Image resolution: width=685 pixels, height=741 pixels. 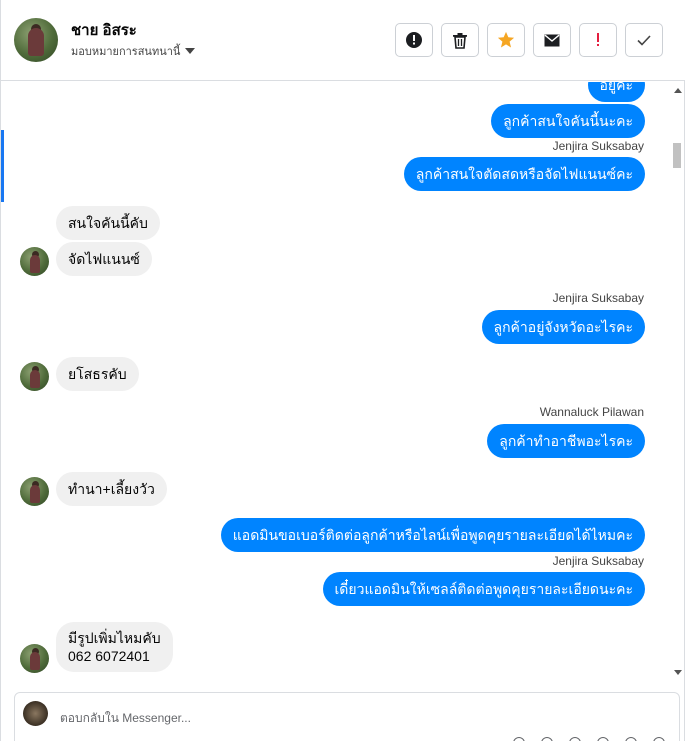 What do you see at coordinates (104, 30) in the screenshot?
I see `contact-name: ชาย อิสระ` at bounding box center [104, 30].